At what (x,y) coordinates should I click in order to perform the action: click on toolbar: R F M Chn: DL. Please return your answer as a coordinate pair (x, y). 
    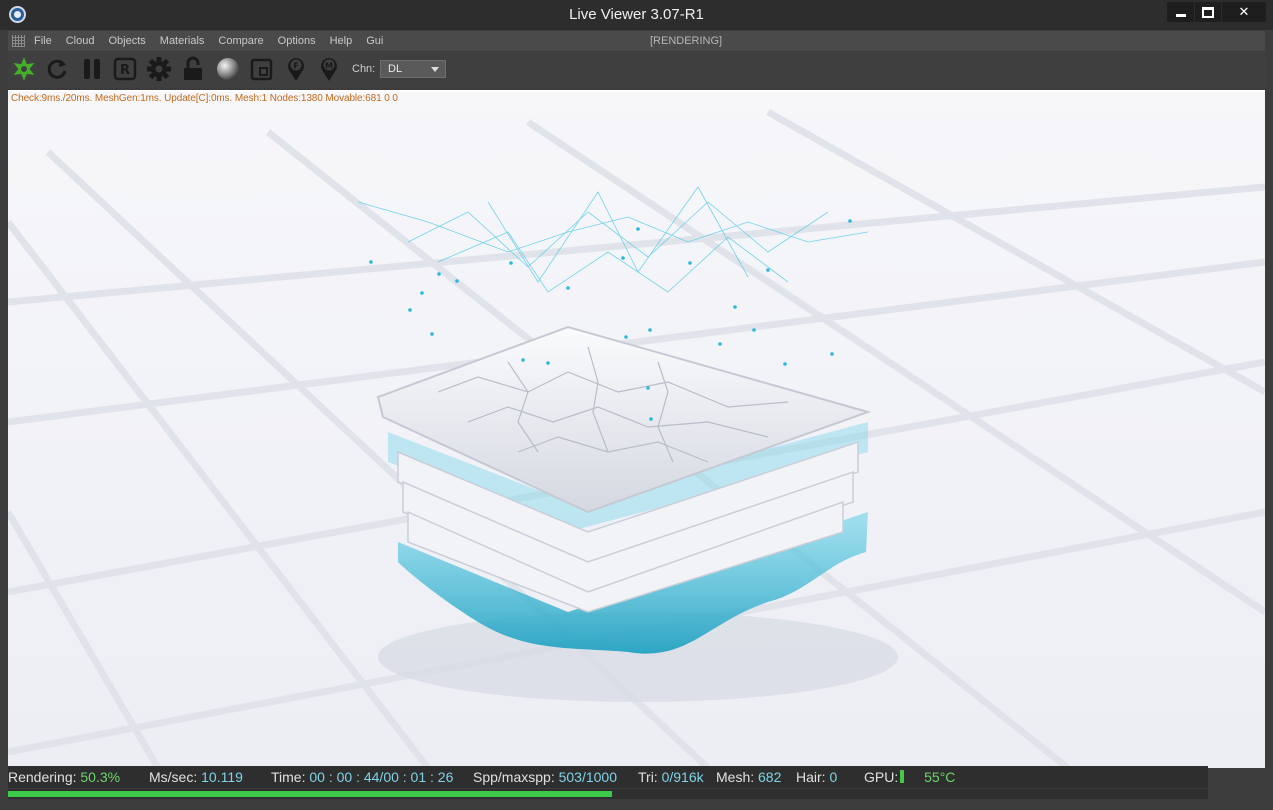
    Looking at the image, I should click on (636, 70).